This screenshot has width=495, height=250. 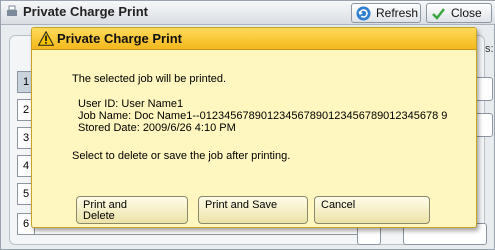 I want to click on warning-icon, so click(x=46, y=38).